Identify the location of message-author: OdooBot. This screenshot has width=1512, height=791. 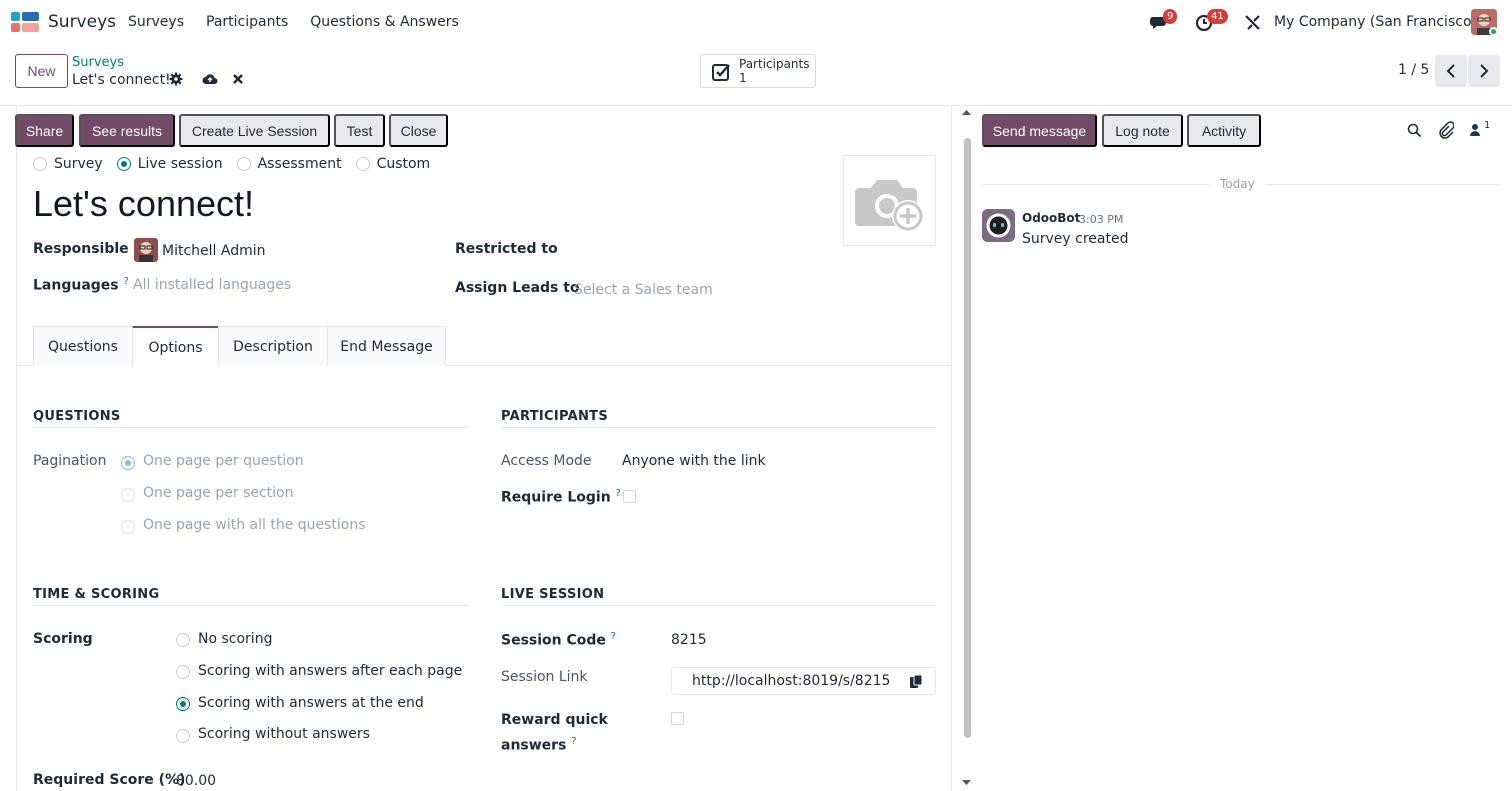
(1051, 218).